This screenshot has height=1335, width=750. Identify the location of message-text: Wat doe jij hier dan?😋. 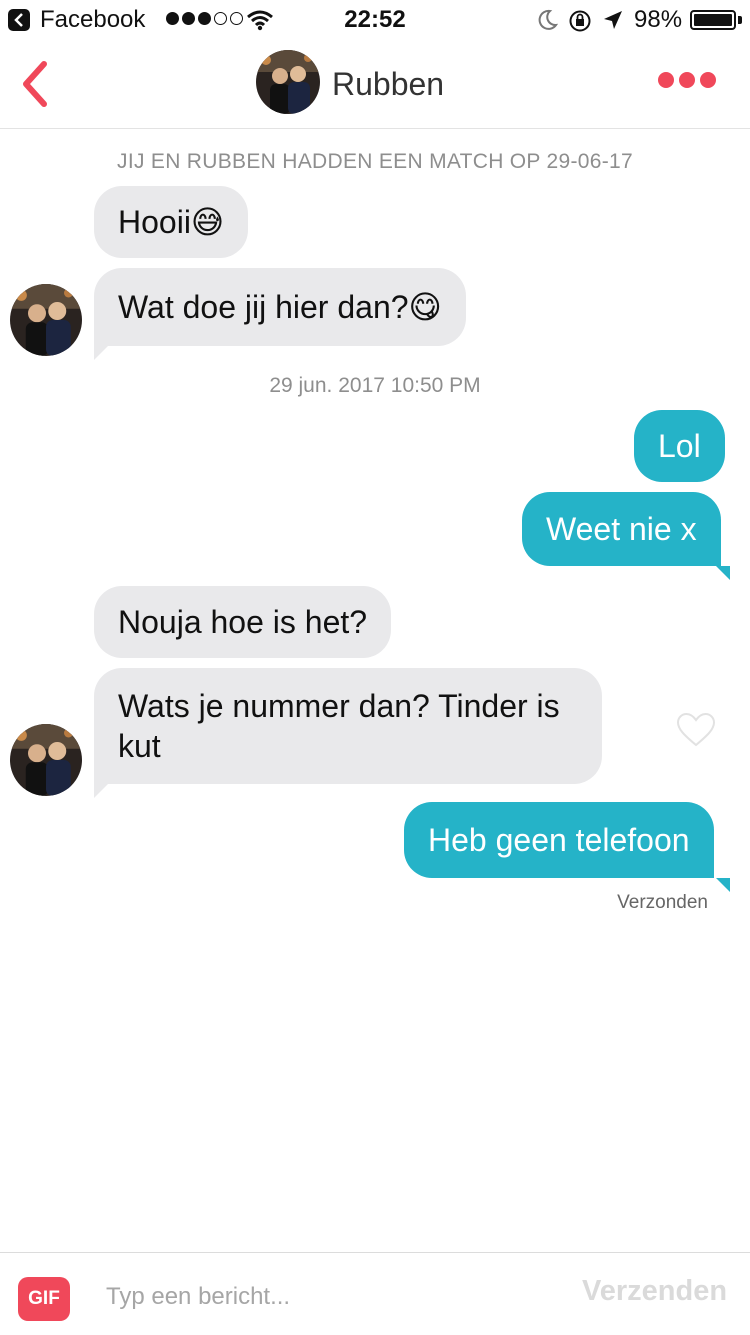
(280, 307).